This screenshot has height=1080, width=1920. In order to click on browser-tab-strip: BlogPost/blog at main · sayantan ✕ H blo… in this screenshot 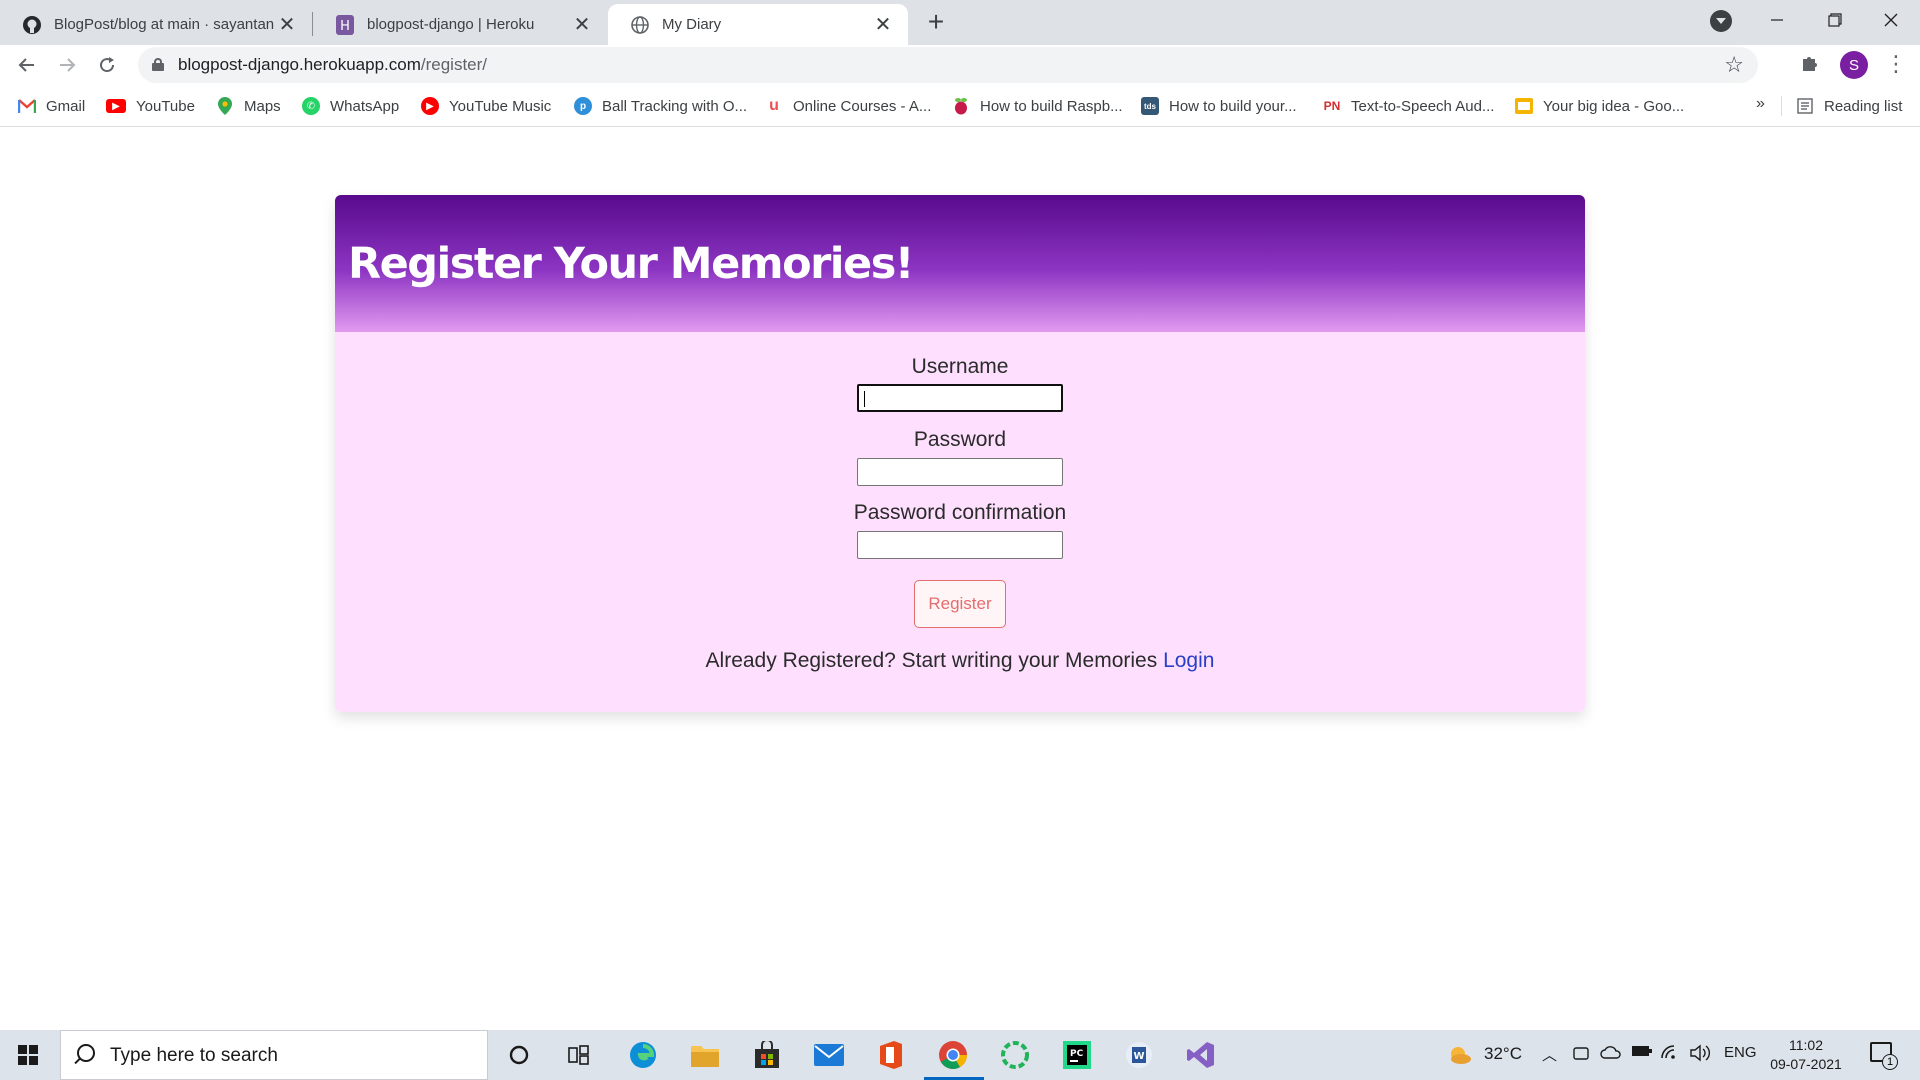, I will do `click(960, 22)`.